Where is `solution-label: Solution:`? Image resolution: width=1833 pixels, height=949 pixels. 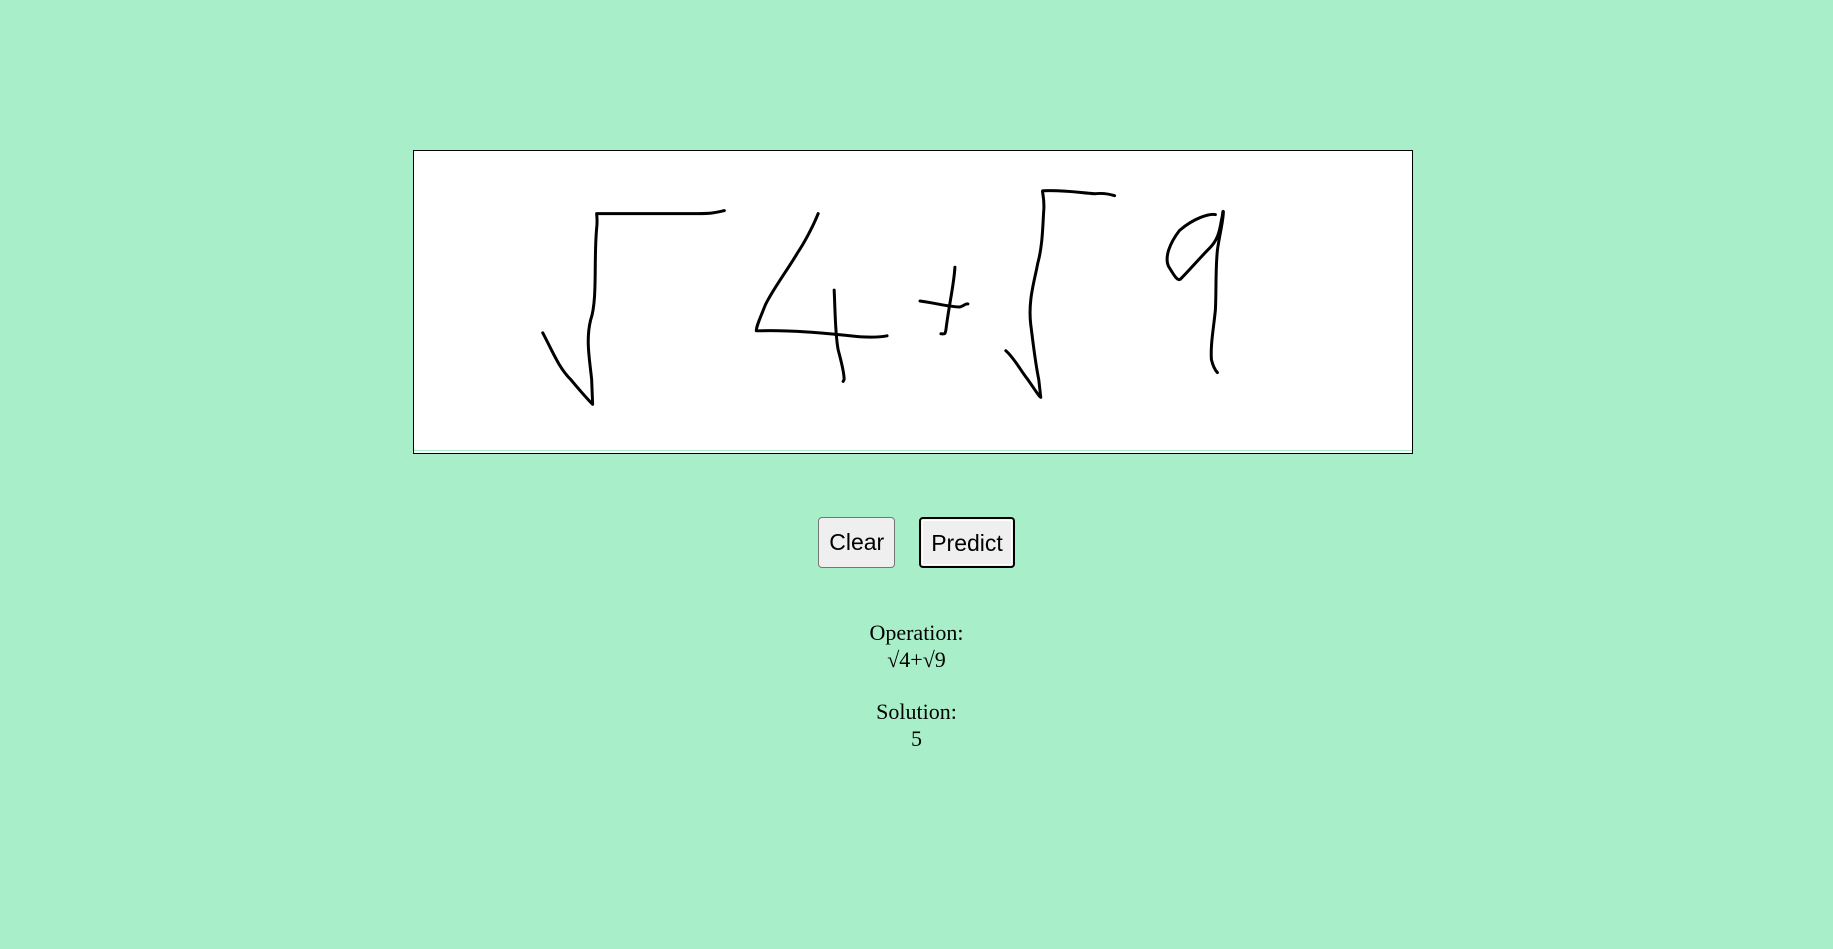
solution-label: Solution: is located at coordinates (916, 711).